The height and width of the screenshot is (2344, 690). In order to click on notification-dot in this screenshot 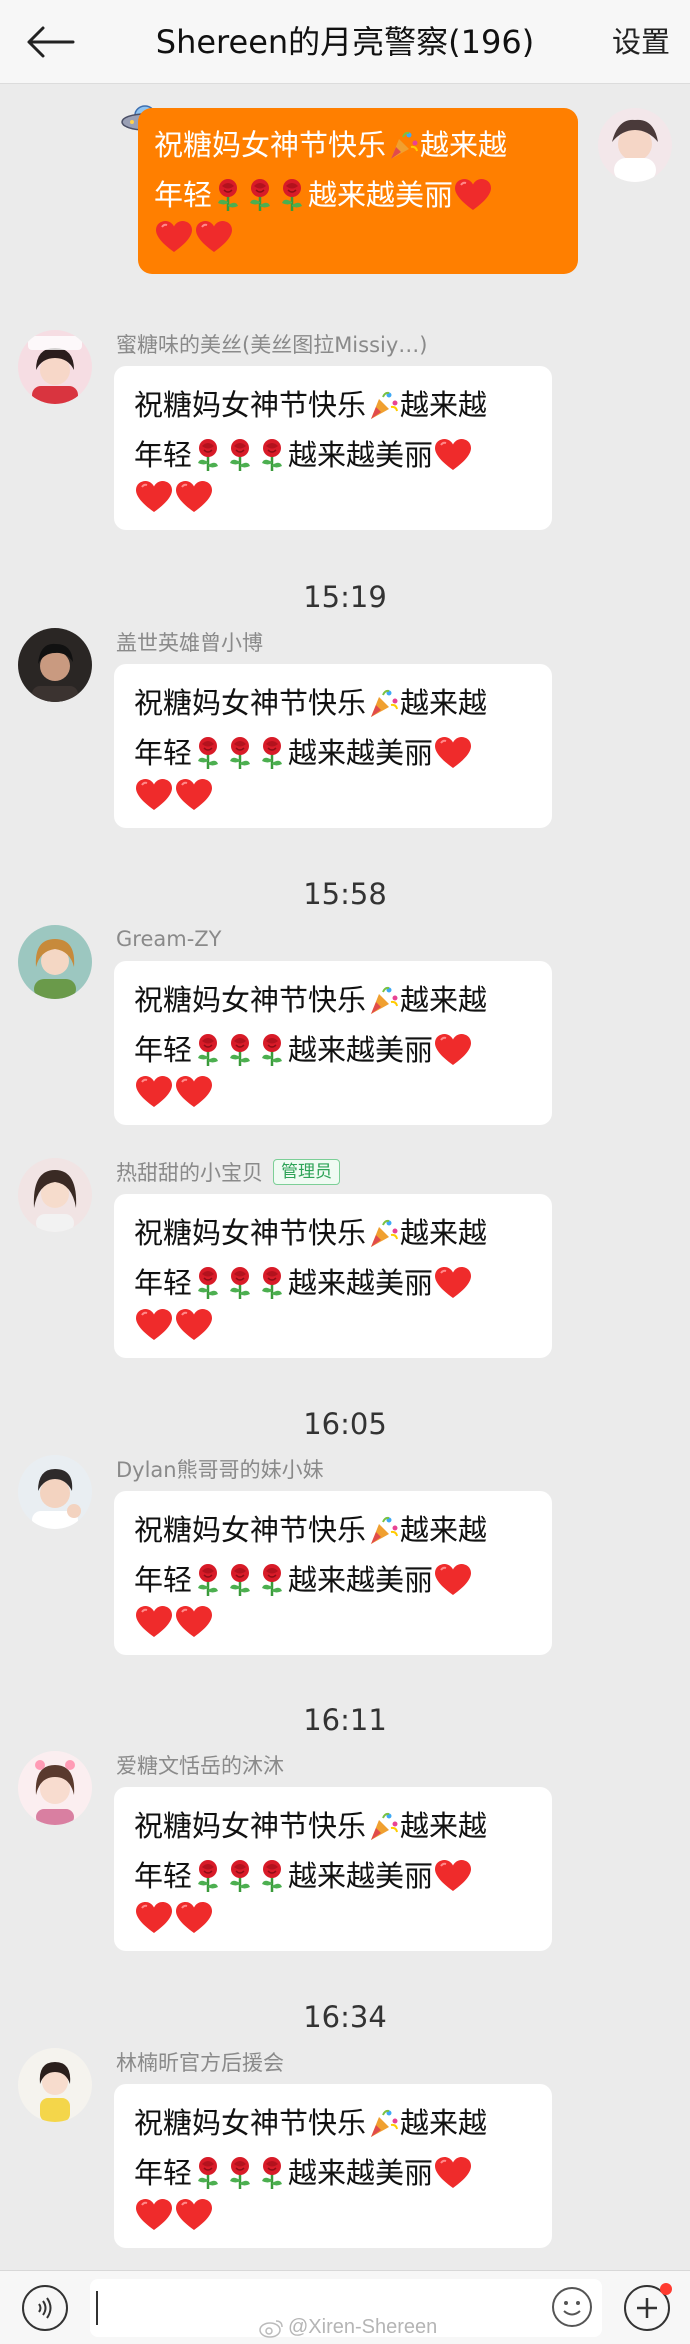, I will do `click(666, 2289)`.